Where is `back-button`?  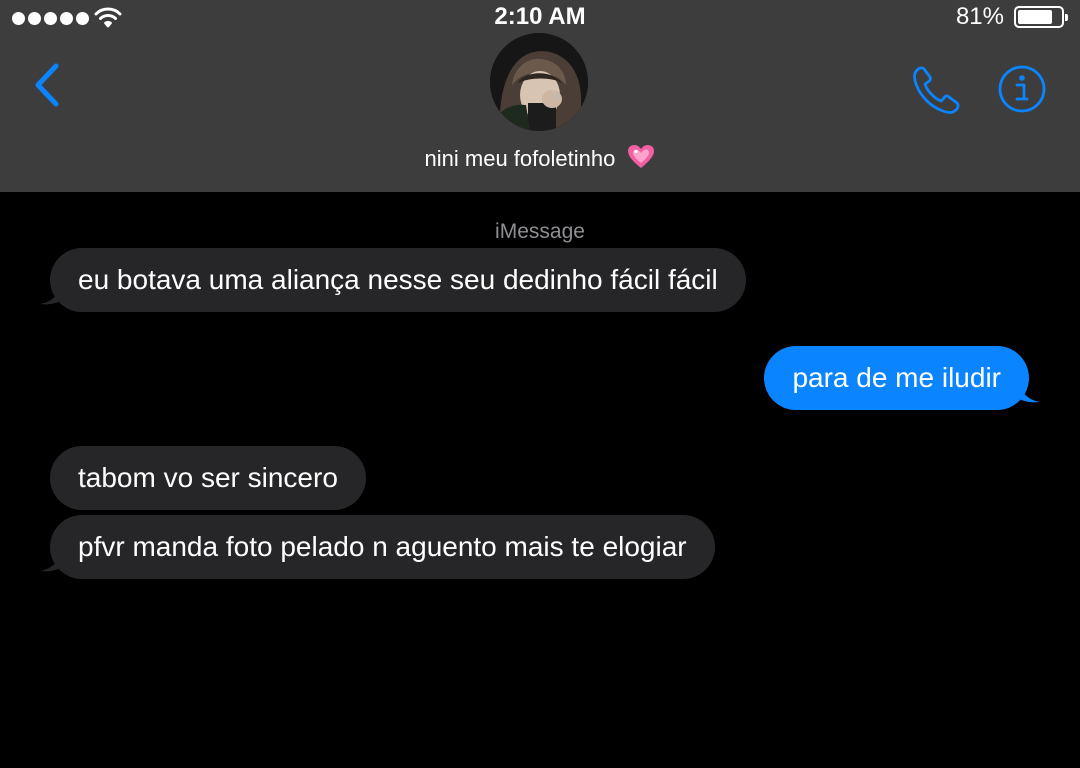 back-button is located at coordinates (48, 85).